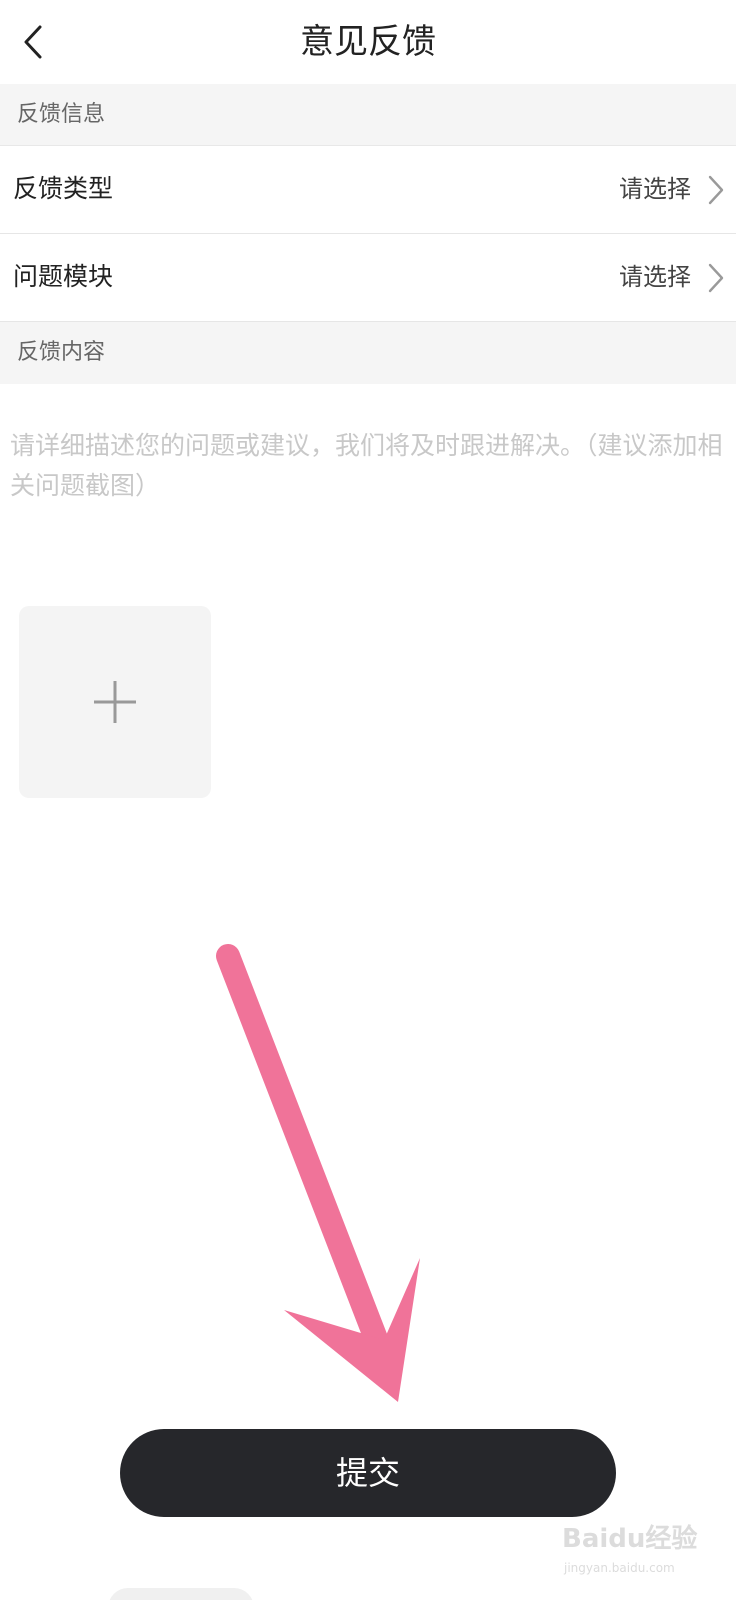 The width and height of the screenshot is (736, 1600). Describe the element at coordinates (181, 1594) in the screenshot. I see `bottom-partial-element` at that location.